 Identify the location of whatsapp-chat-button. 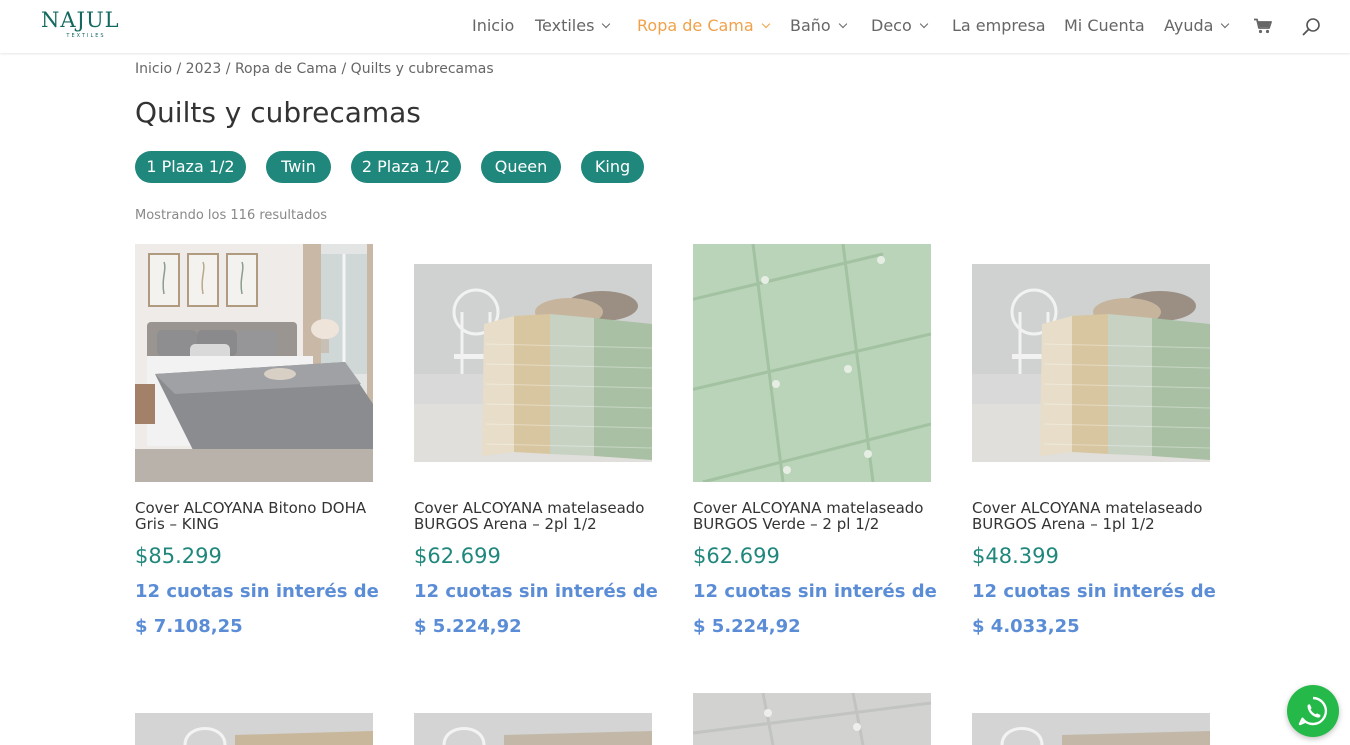
(1313, 711).